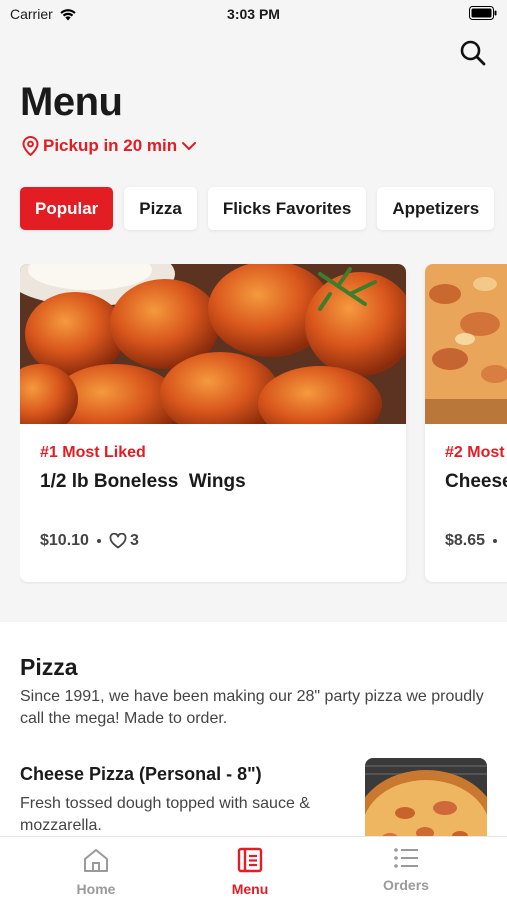 This screenshot has height=900, width=507. I want to click on search-icon, so click(473, 53).